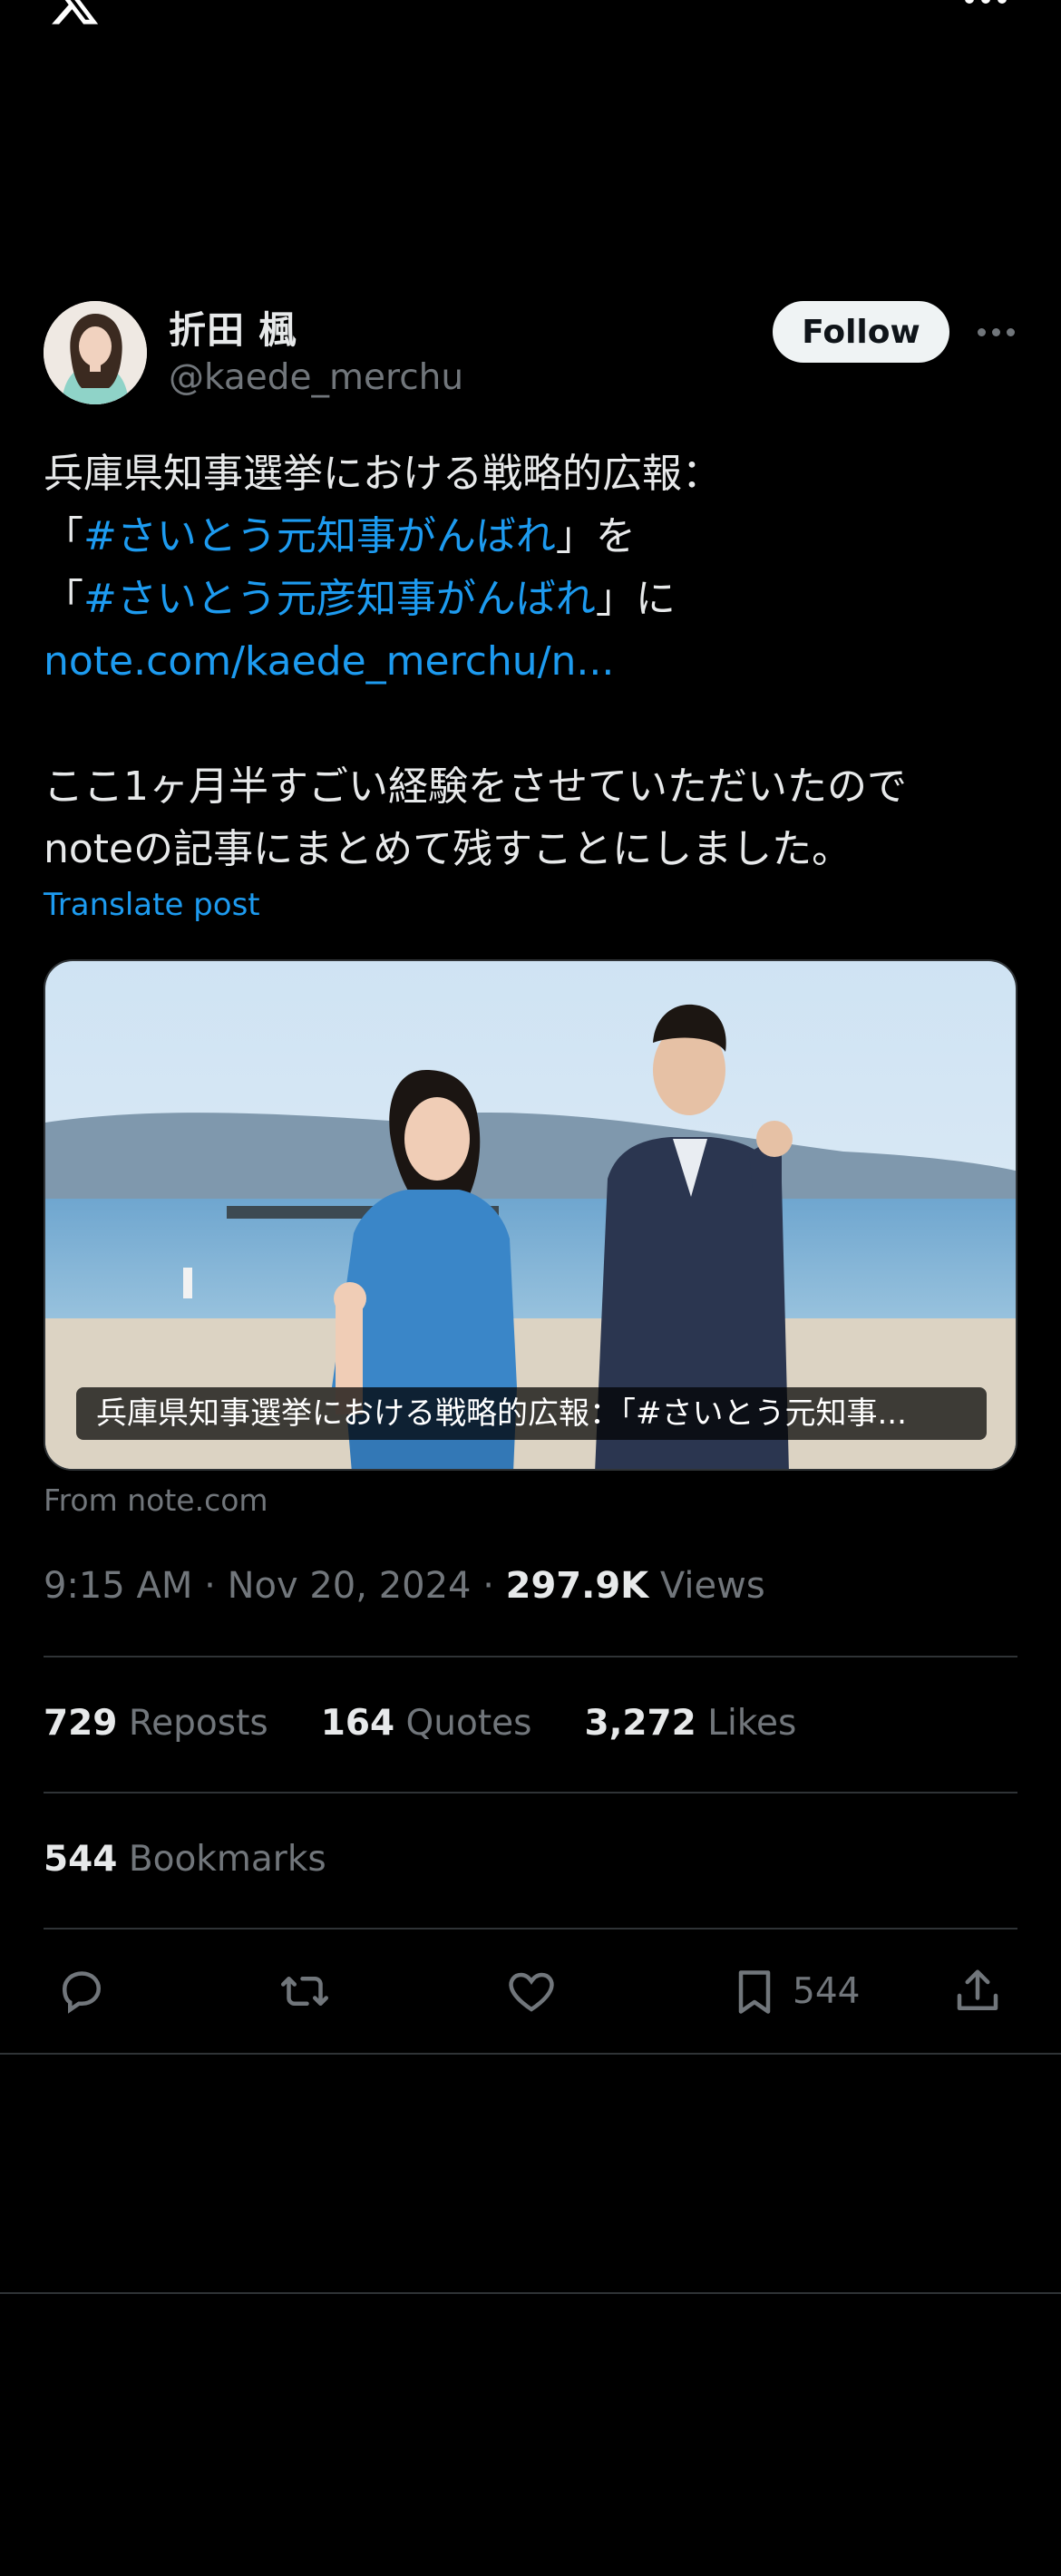  I want to click on bookmark-icon, so click(754, 1991).